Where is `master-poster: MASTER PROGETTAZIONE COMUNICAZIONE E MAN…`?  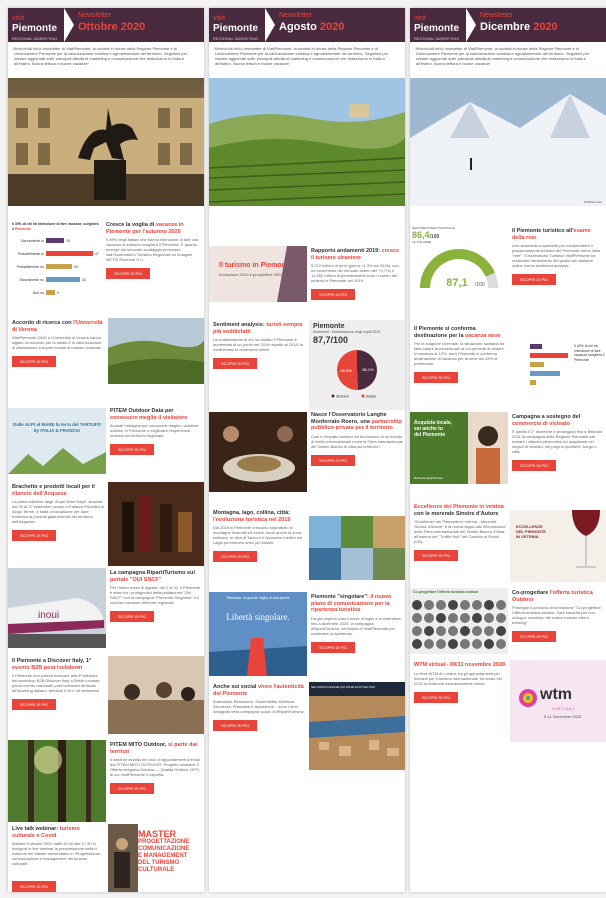 master-poster: MASTER PROGETTAZIONE COMUNICAZIONE E MAN… is located at coordinates (156, 858).